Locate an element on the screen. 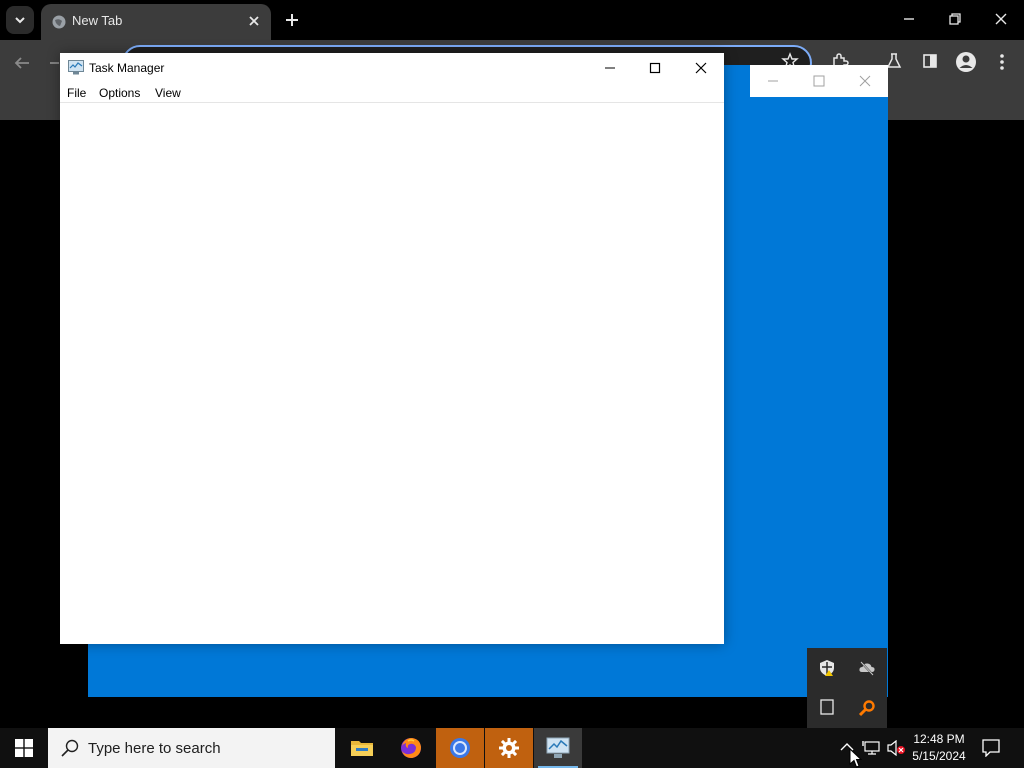  search-icon is located at coordinates (70, 748).